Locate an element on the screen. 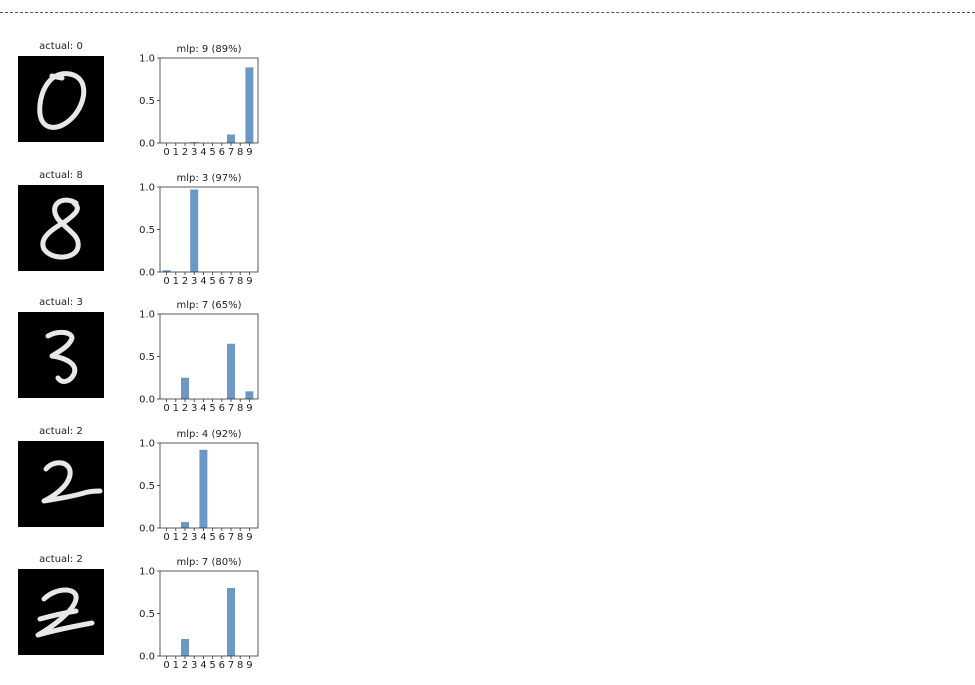 This screenshot has width=975, height=685. probability-bar-chart: mlp: 7 (65%) 0.0 0.5 1.0 0 1 2 3 4 5 6 7 8 9 is located at coordinates (199, 357).